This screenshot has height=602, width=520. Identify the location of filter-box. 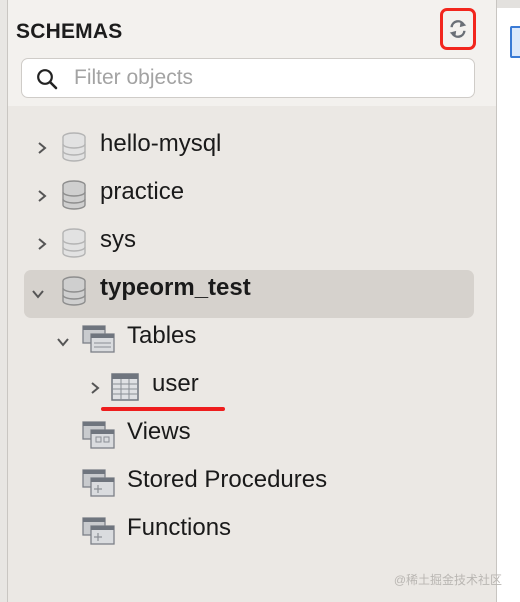
(248, 78).